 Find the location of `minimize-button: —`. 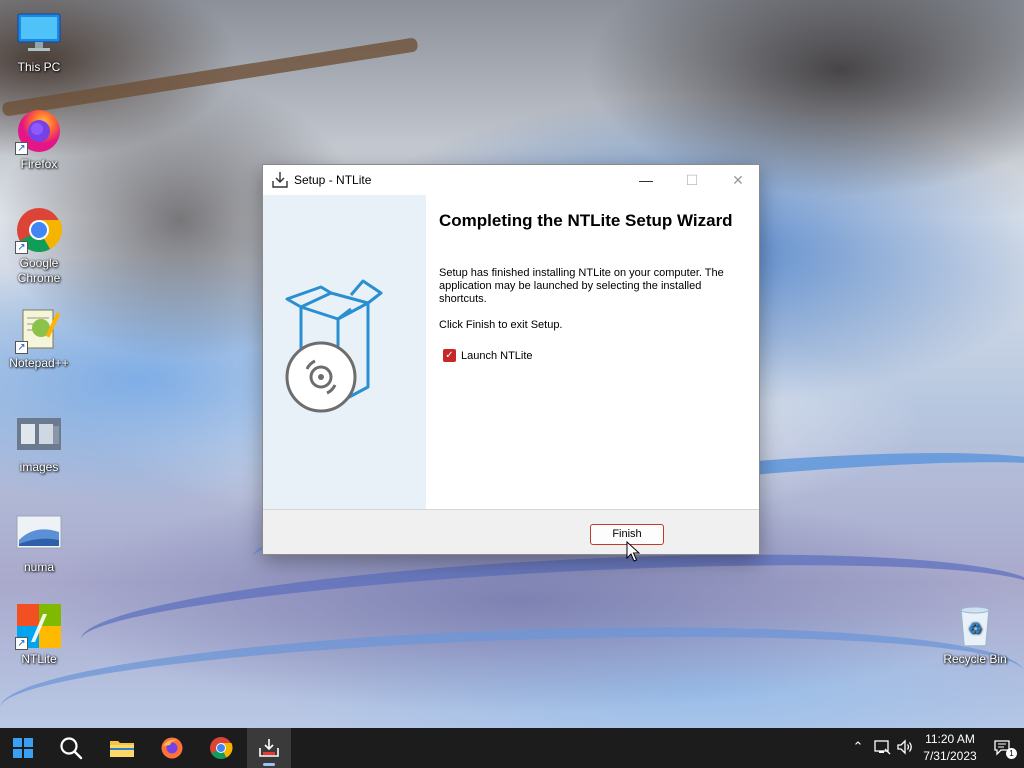

minimize-button: — is located at coordinates (646, 180).